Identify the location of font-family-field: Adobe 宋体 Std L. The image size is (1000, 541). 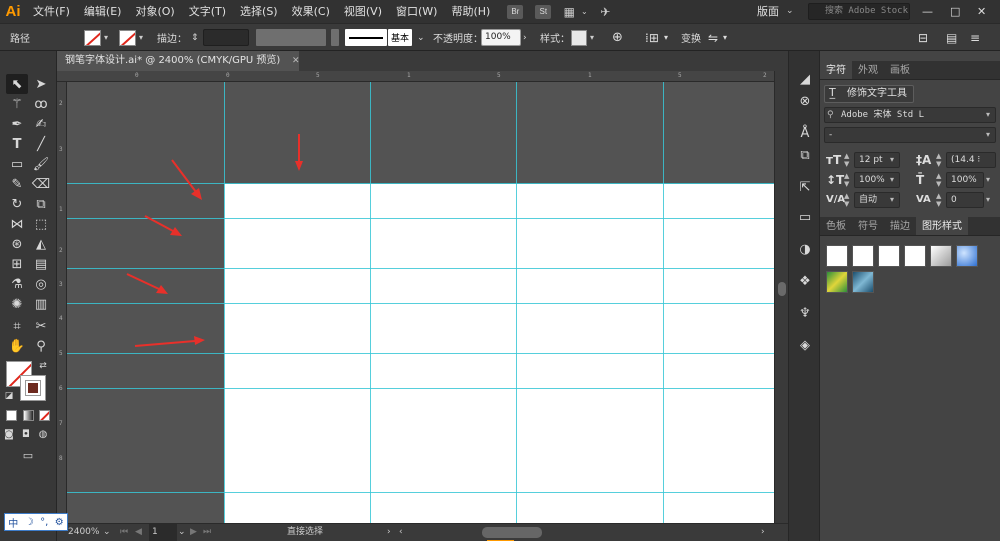
(910, 115).